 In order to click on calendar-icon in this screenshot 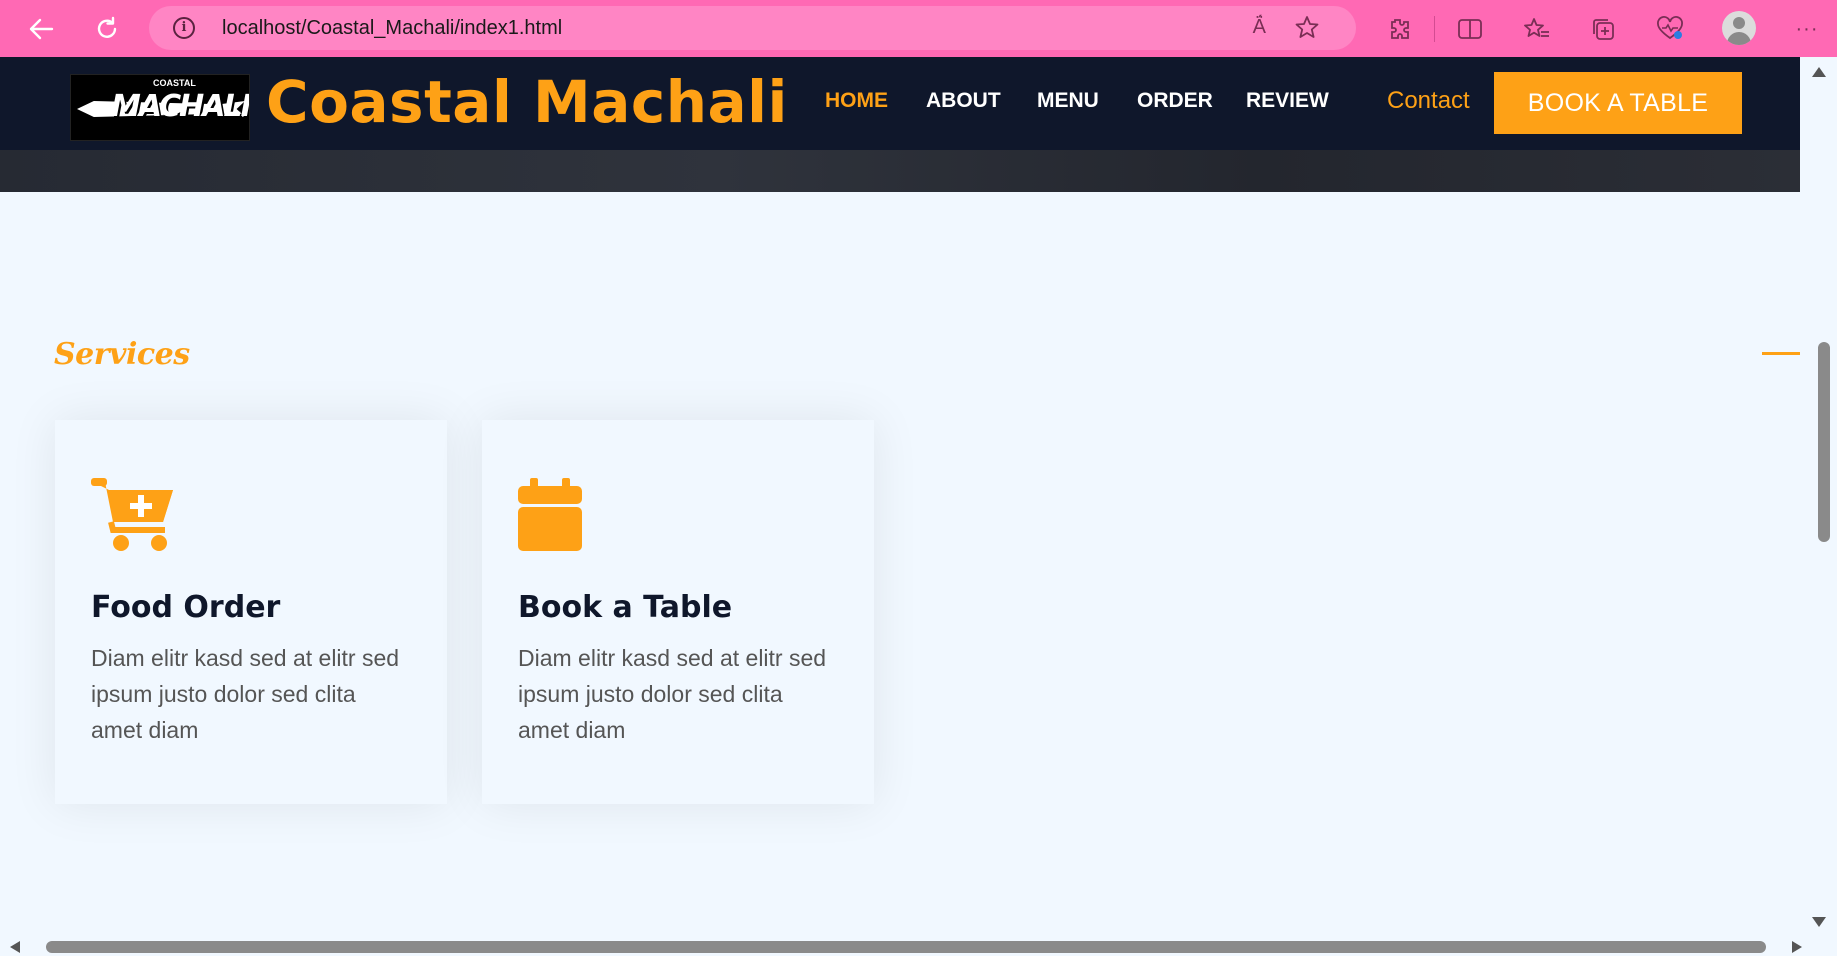, I will do `click(550, 517)`.